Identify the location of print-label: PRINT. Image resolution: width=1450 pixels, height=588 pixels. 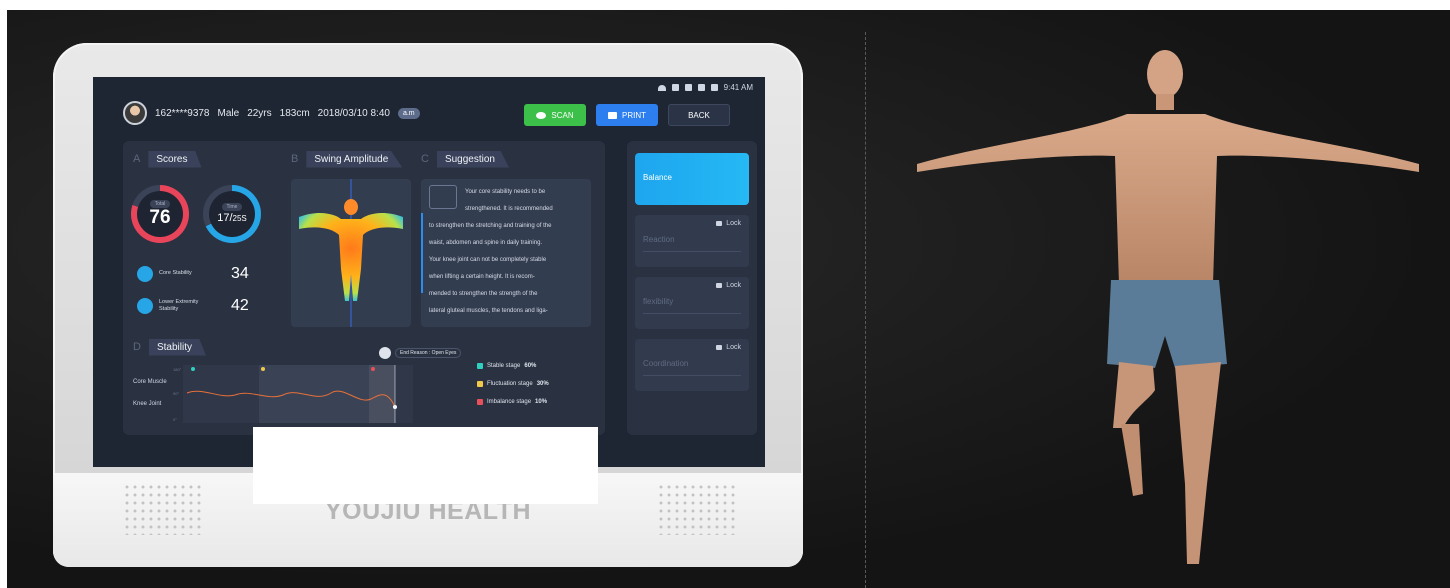
(634, 115).